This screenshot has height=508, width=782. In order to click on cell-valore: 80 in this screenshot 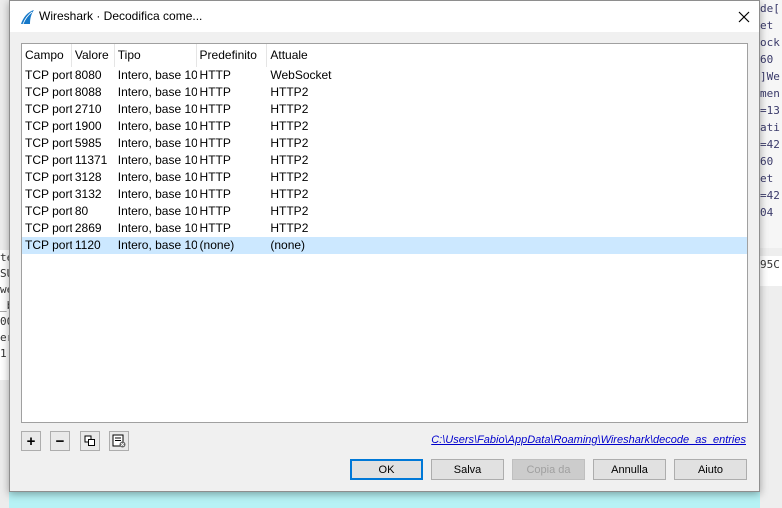, I will do `click(81, 211)`.